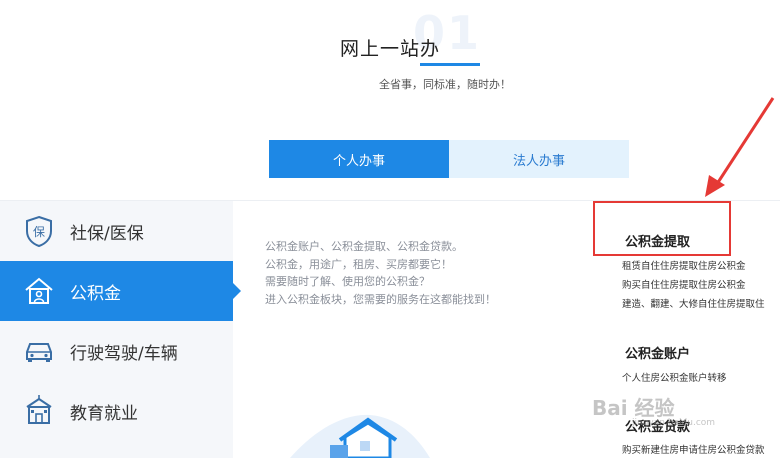  What do you see at coordinates (450, 64) in the screenshot?
I see `title-underline` at bounding box center [450, 64].